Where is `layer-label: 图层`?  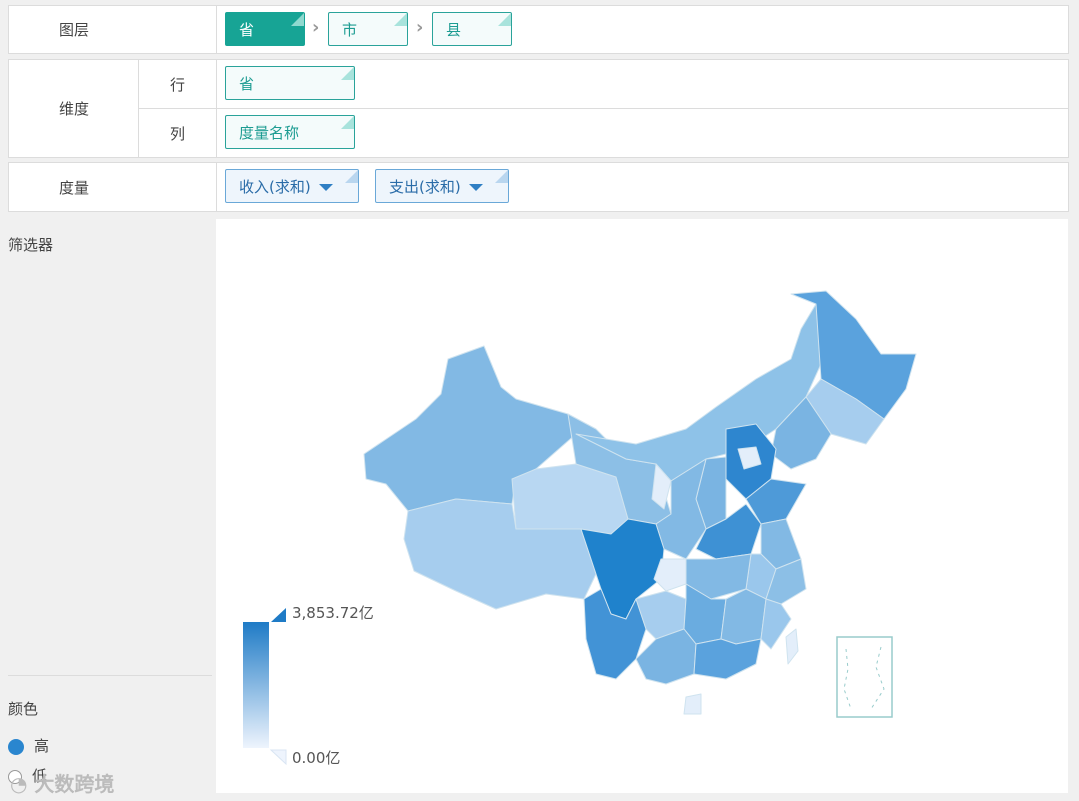
layer-label: 图层 is located at coordinates (73, 30).